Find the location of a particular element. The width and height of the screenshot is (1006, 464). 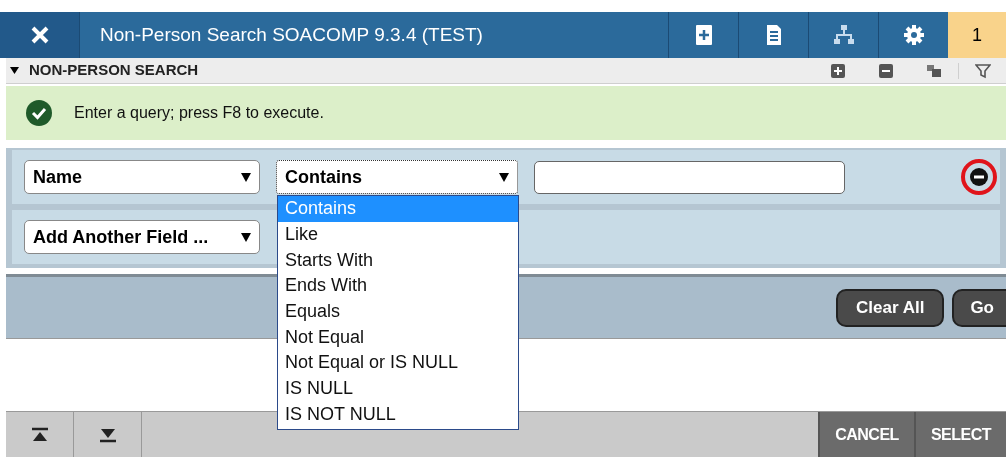

collapse-icon is located at coordinates (14, 70).